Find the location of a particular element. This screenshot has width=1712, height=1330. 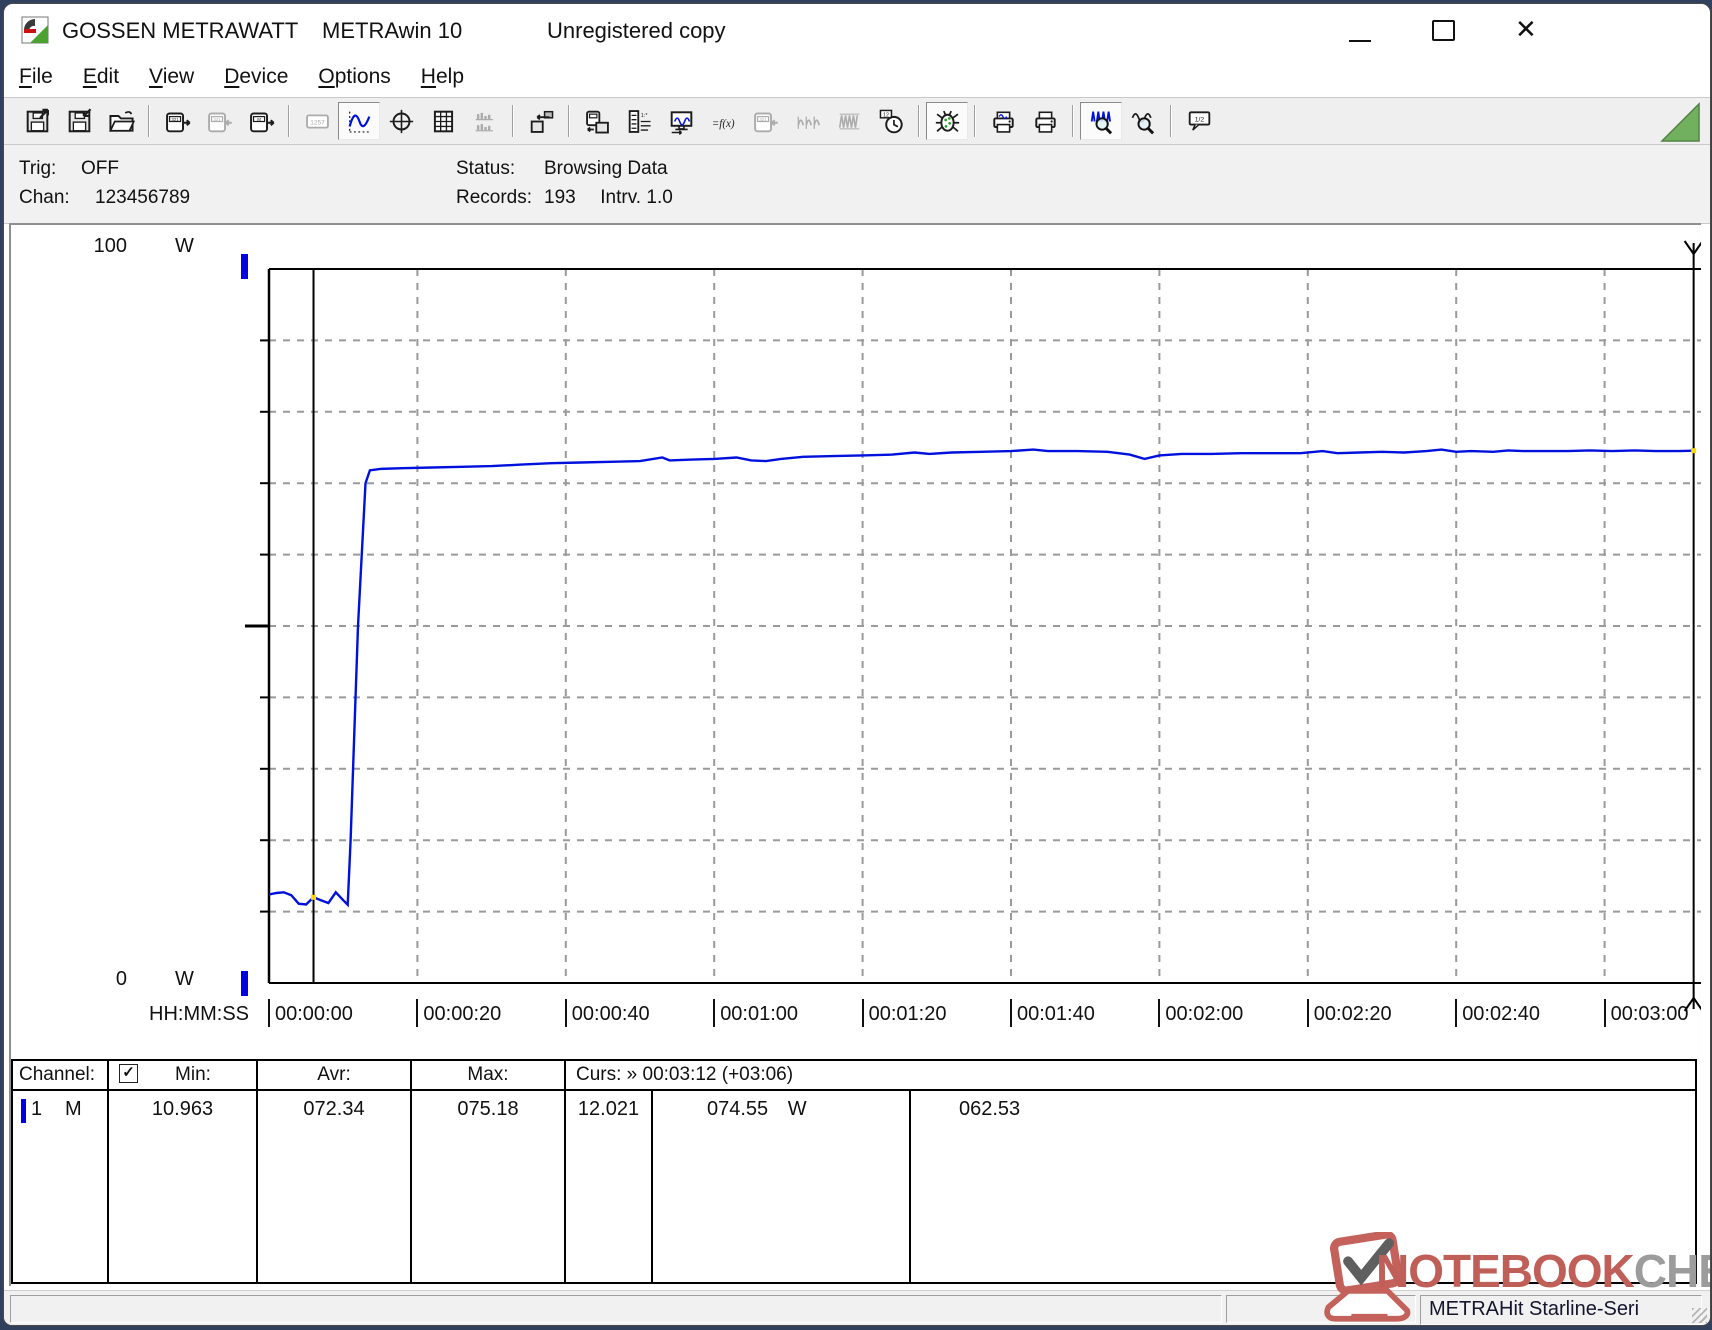

notebookcheck-watermark: NOTEBOOKCHECK is located at coordinates (1511, 1277).